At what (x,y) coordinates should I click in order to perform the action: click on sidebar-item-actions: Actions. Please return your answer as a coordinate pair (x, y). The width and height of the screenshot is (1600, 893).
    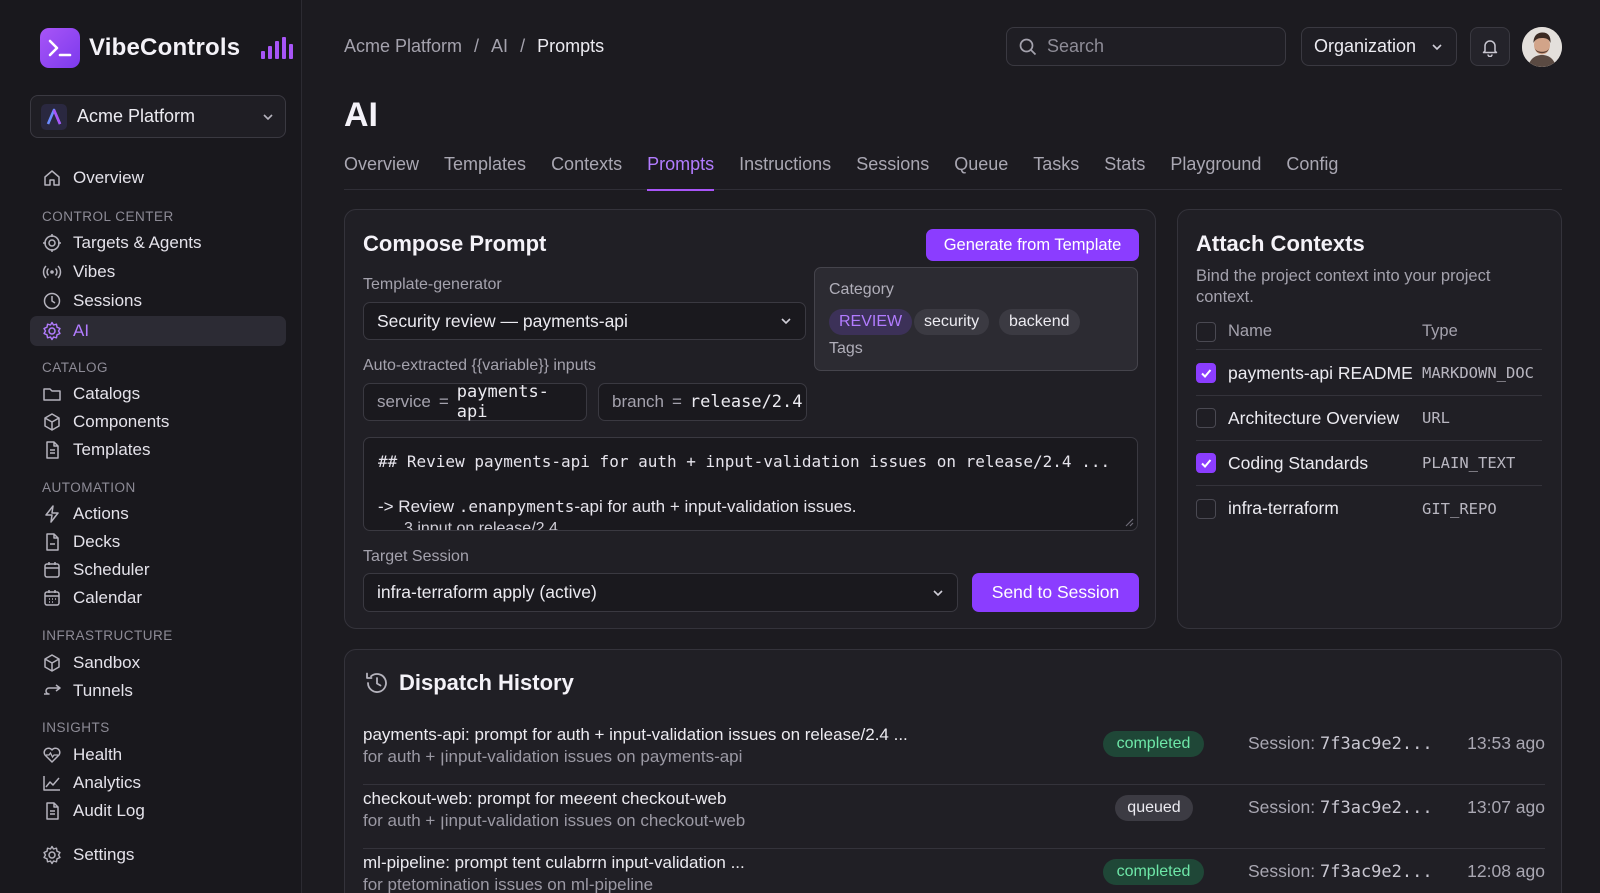
    Looking at the image, I should click on (158, 514).